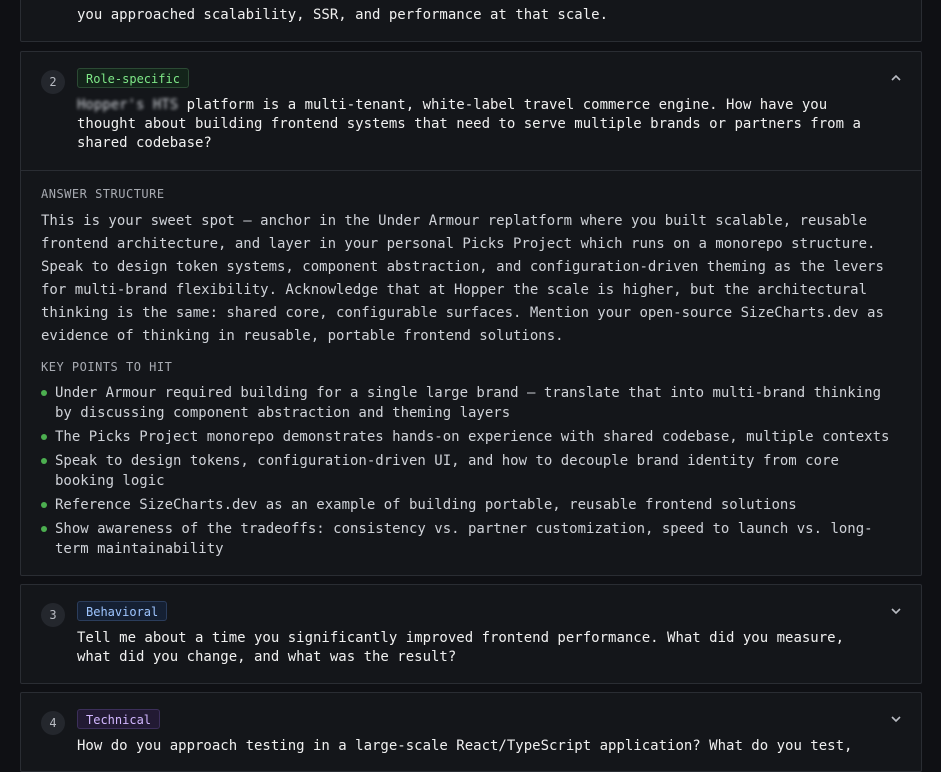  What do you see at coordinates (128, 105) in the screenshot?
I see `redacted-text: Hopper's HTS` at bounding box center [128, 105].